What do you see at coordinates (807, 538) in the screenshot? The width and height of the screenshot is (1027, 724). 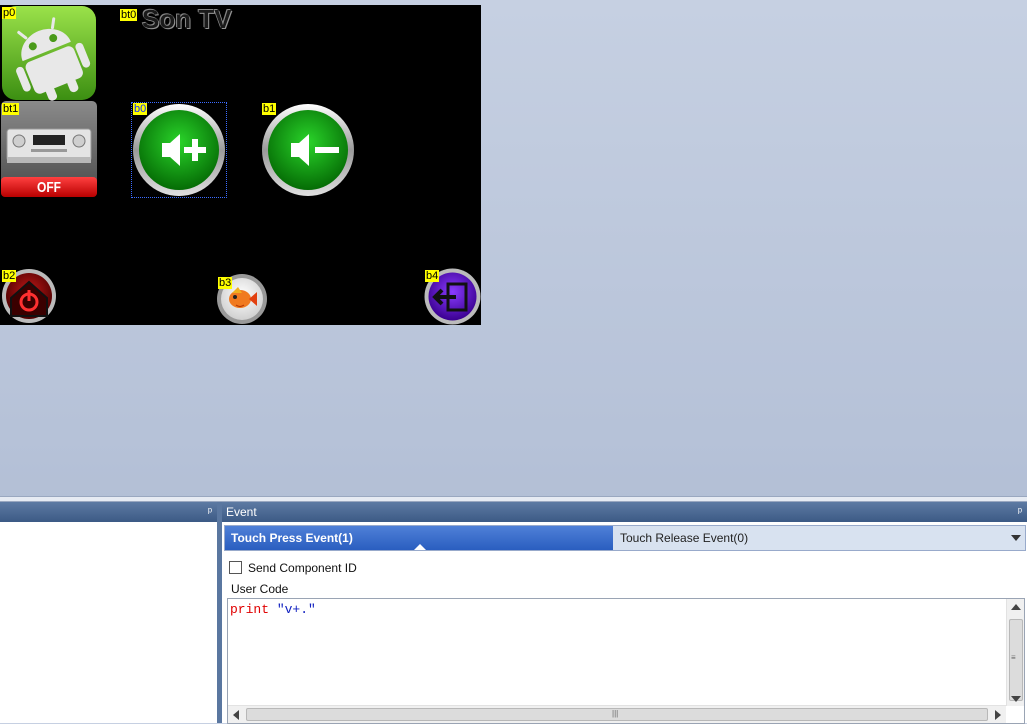 I see `tab-touch-release: Touch Release Event(0)` at bounding box center [807, 538].